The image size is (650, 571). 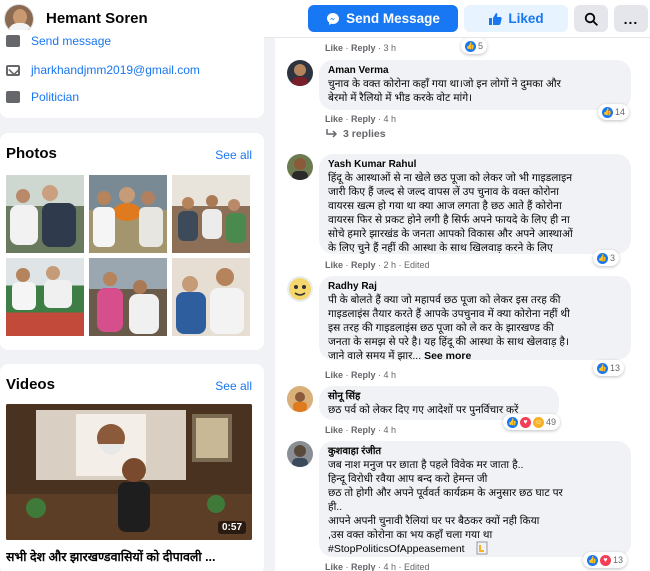 What do you see at coordinates (615, 368) in the screenshot?
I see `reaction-count-value: 13` at bounding box center [615, 368].